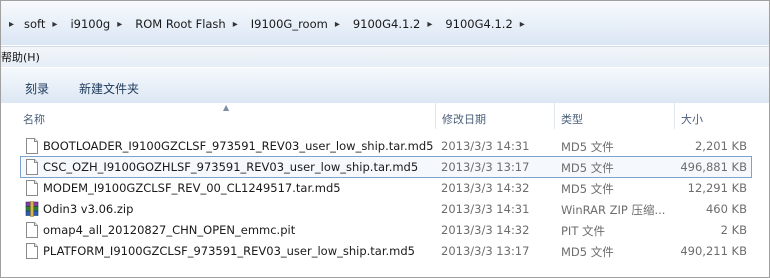 The image size is (770, 278). I want to click on file-size: 460 KB, so click(726, 209).